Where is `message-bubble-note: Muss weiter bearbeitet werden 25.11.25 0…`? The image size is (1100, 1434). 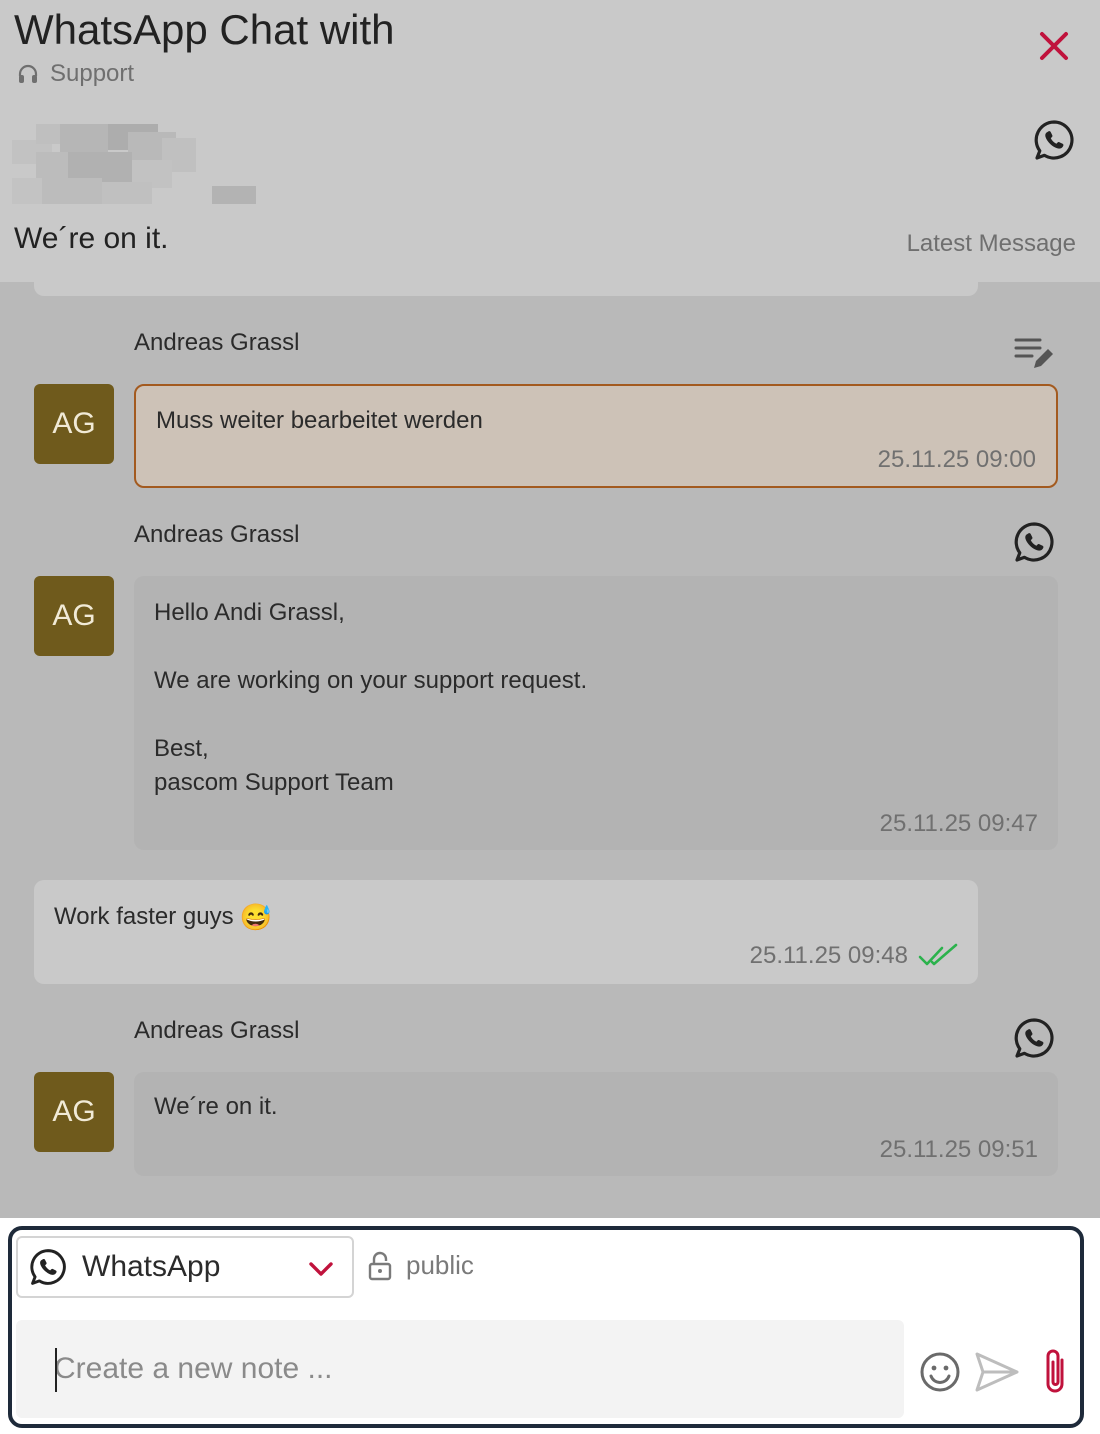 message-bubble-note: Muss weiter bearbeitet werden 25.11.25 0… is located at coordinates (596, 436).